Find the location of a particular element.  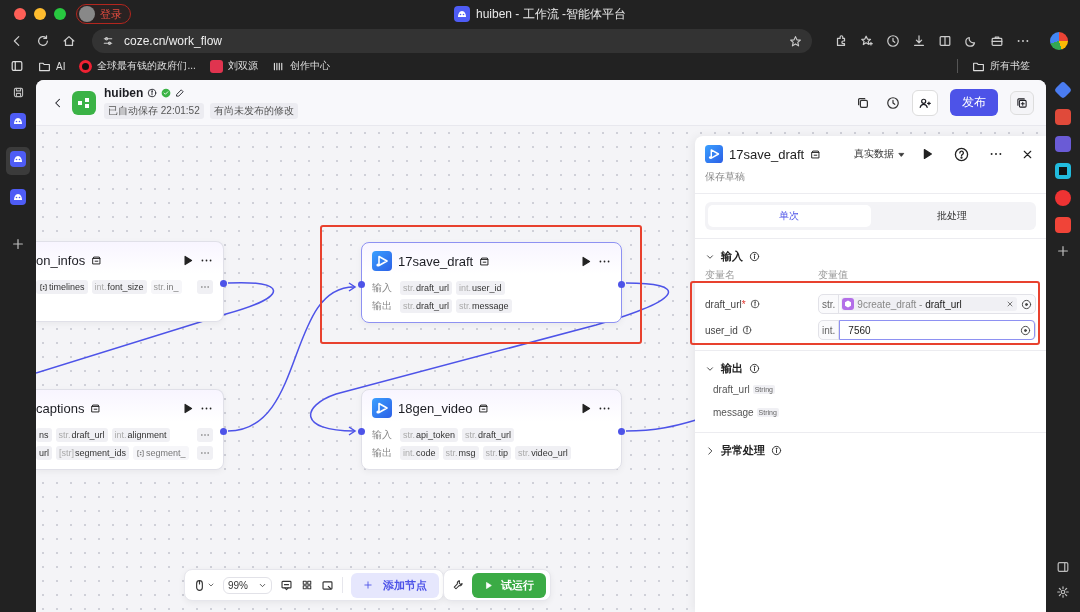

mode-tab: 批处理 is located at coordinates (951, 216).